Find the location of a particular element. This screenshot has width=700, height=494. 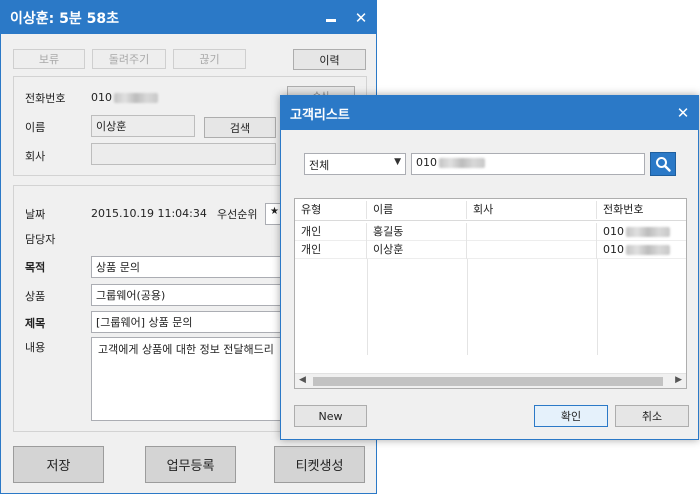

task-register-button: 업무등록 is located at coordinates (190, 464).